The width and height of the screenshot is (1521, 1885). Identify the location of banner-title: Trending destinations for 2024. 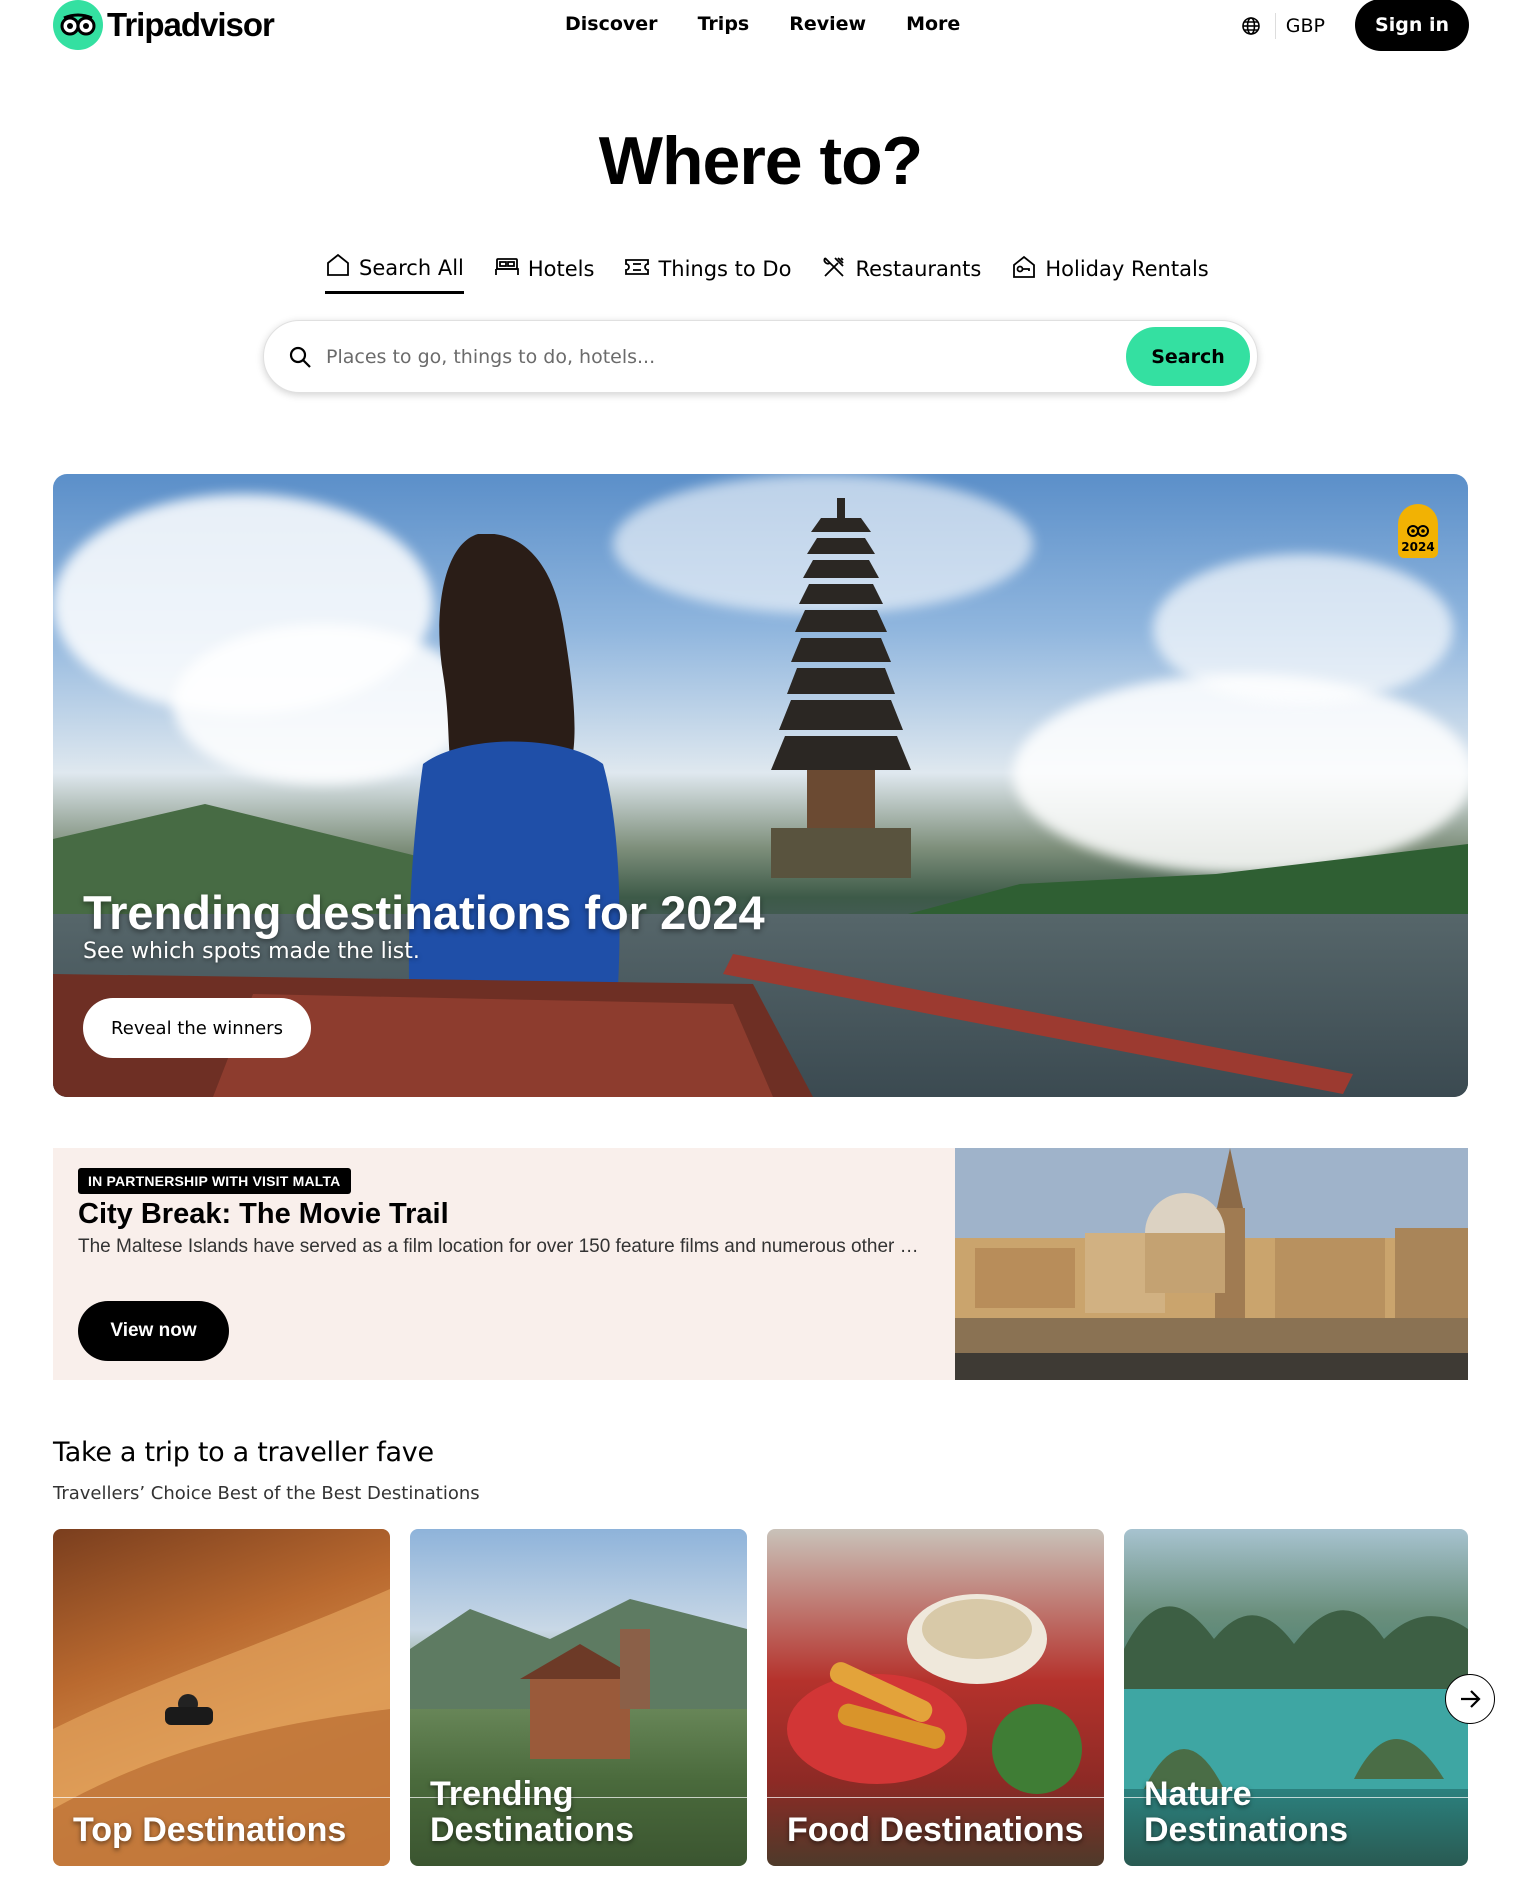
(424, 912).